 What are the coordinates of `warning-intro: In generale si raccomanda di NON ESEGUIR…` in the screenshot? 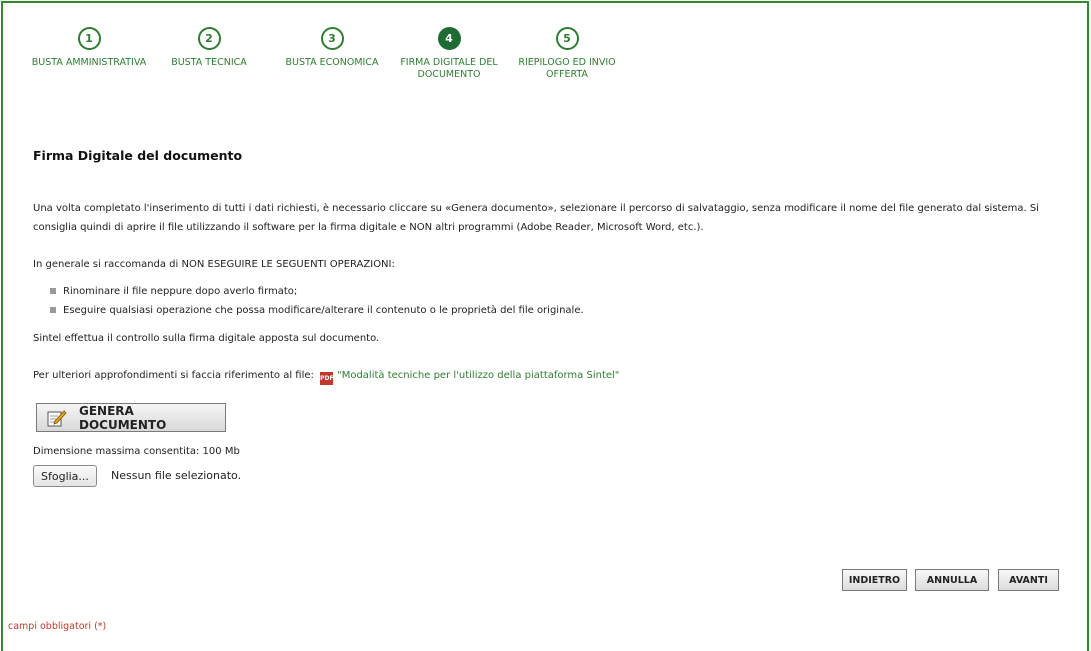 It's located at (214, 264).